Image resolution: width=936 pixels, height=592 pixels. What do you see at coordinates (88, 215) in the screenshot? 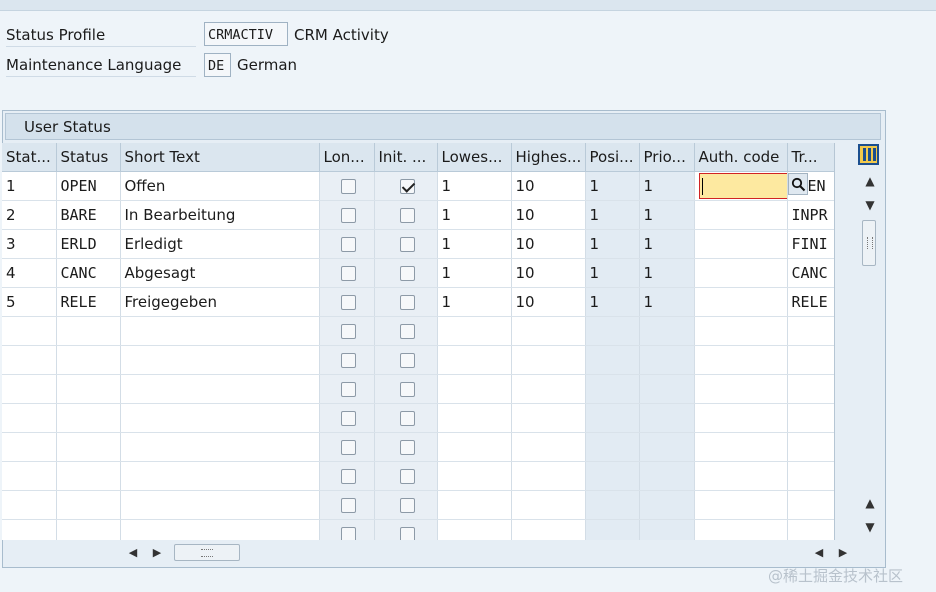
I see `status-cell: BARE` at bounding box center [88, 215].